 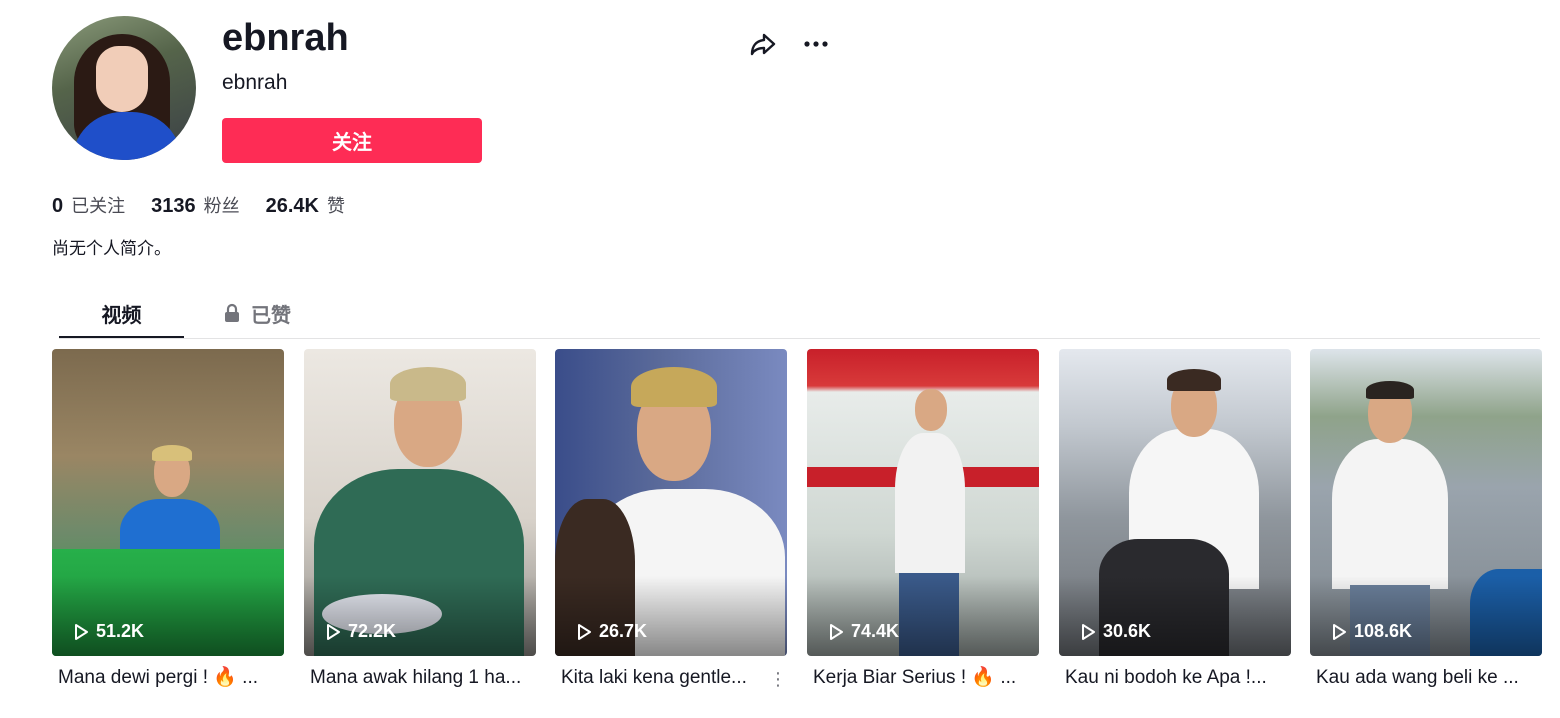 I want to click on view-count: 51.2K, so click(x=108, y=631).